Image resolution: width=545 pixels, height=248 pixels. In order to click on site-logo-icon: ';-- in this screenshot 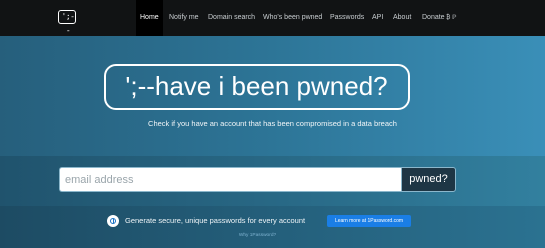, I will do `click(67, 22)`.